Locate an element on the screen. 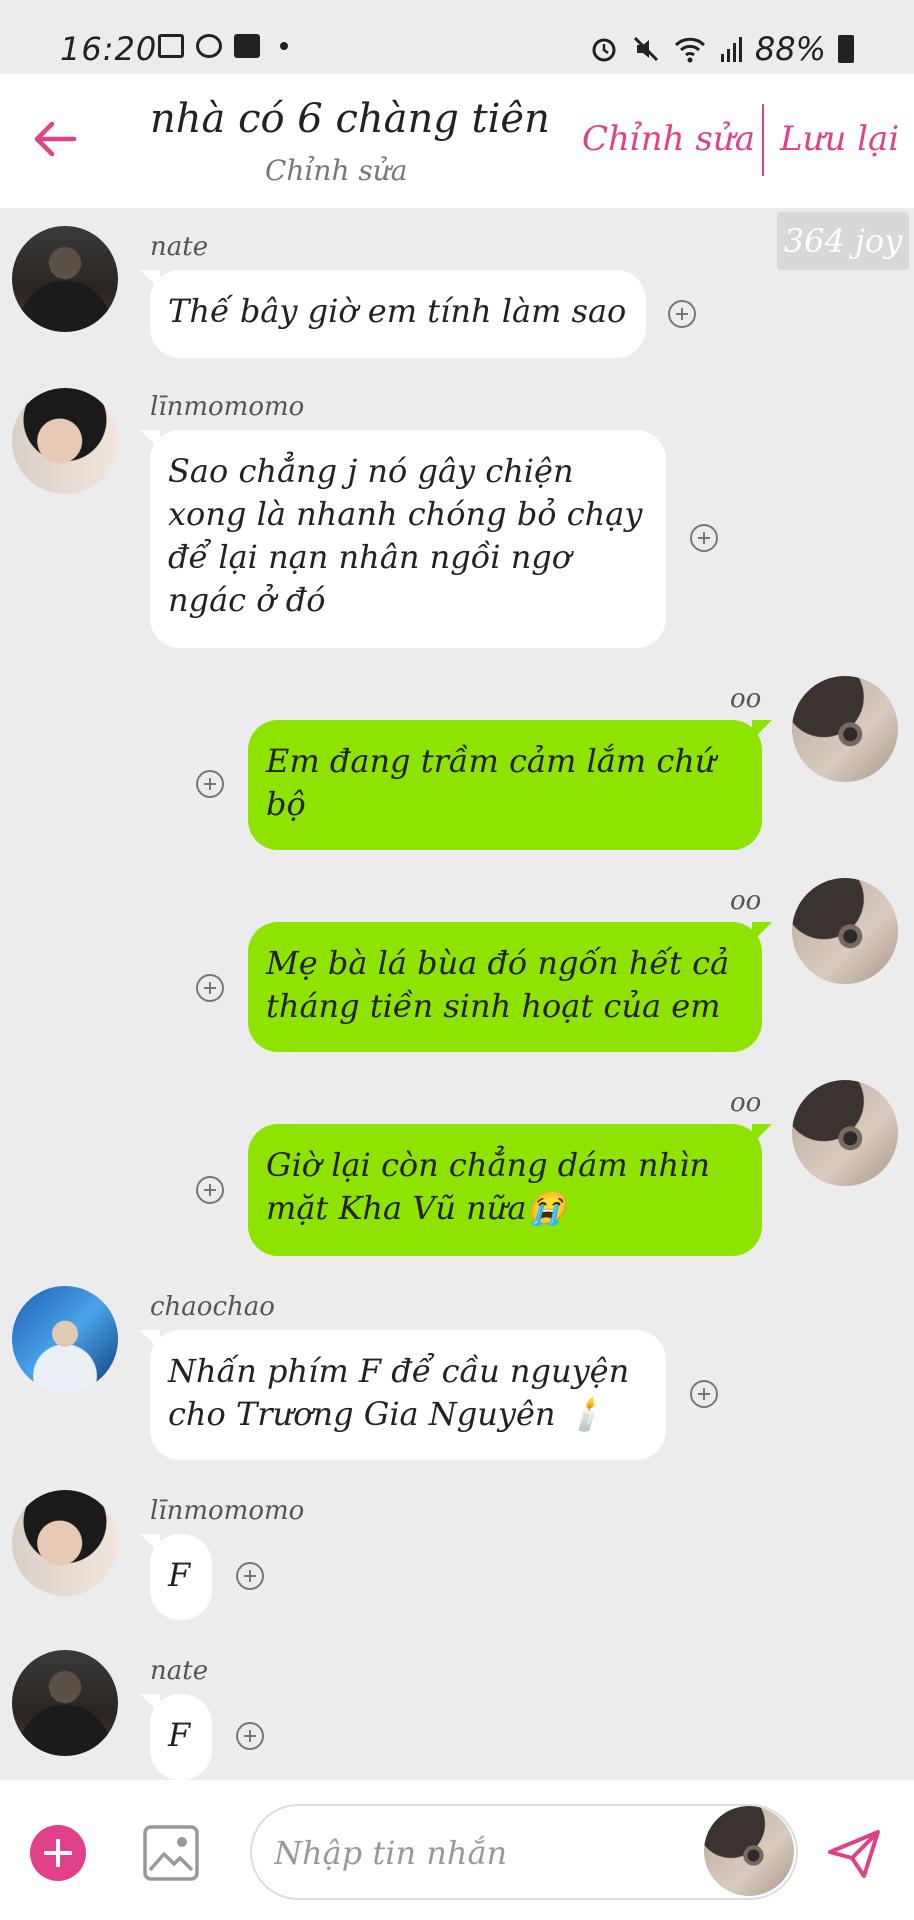 Image resolution: width=914 pixels, height=1920 pixels. edit-button: Chỉnh sửa is located at coordinates (668, 139).